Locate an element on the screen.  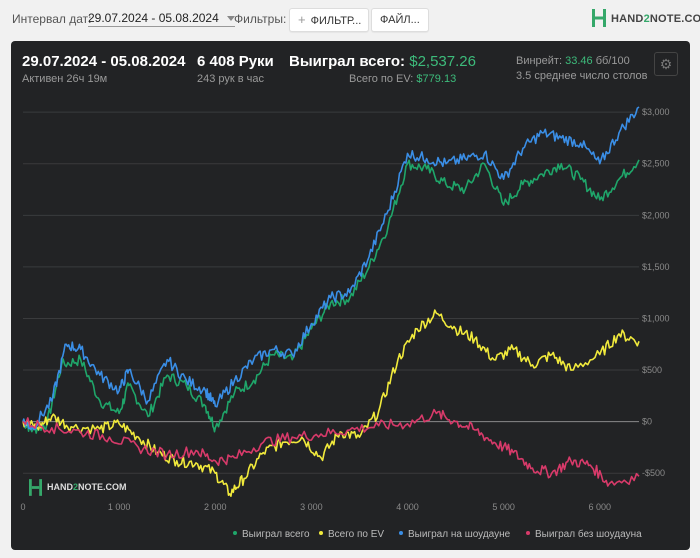
legend-item: Всего по EV is located at coordinates (351, 534).